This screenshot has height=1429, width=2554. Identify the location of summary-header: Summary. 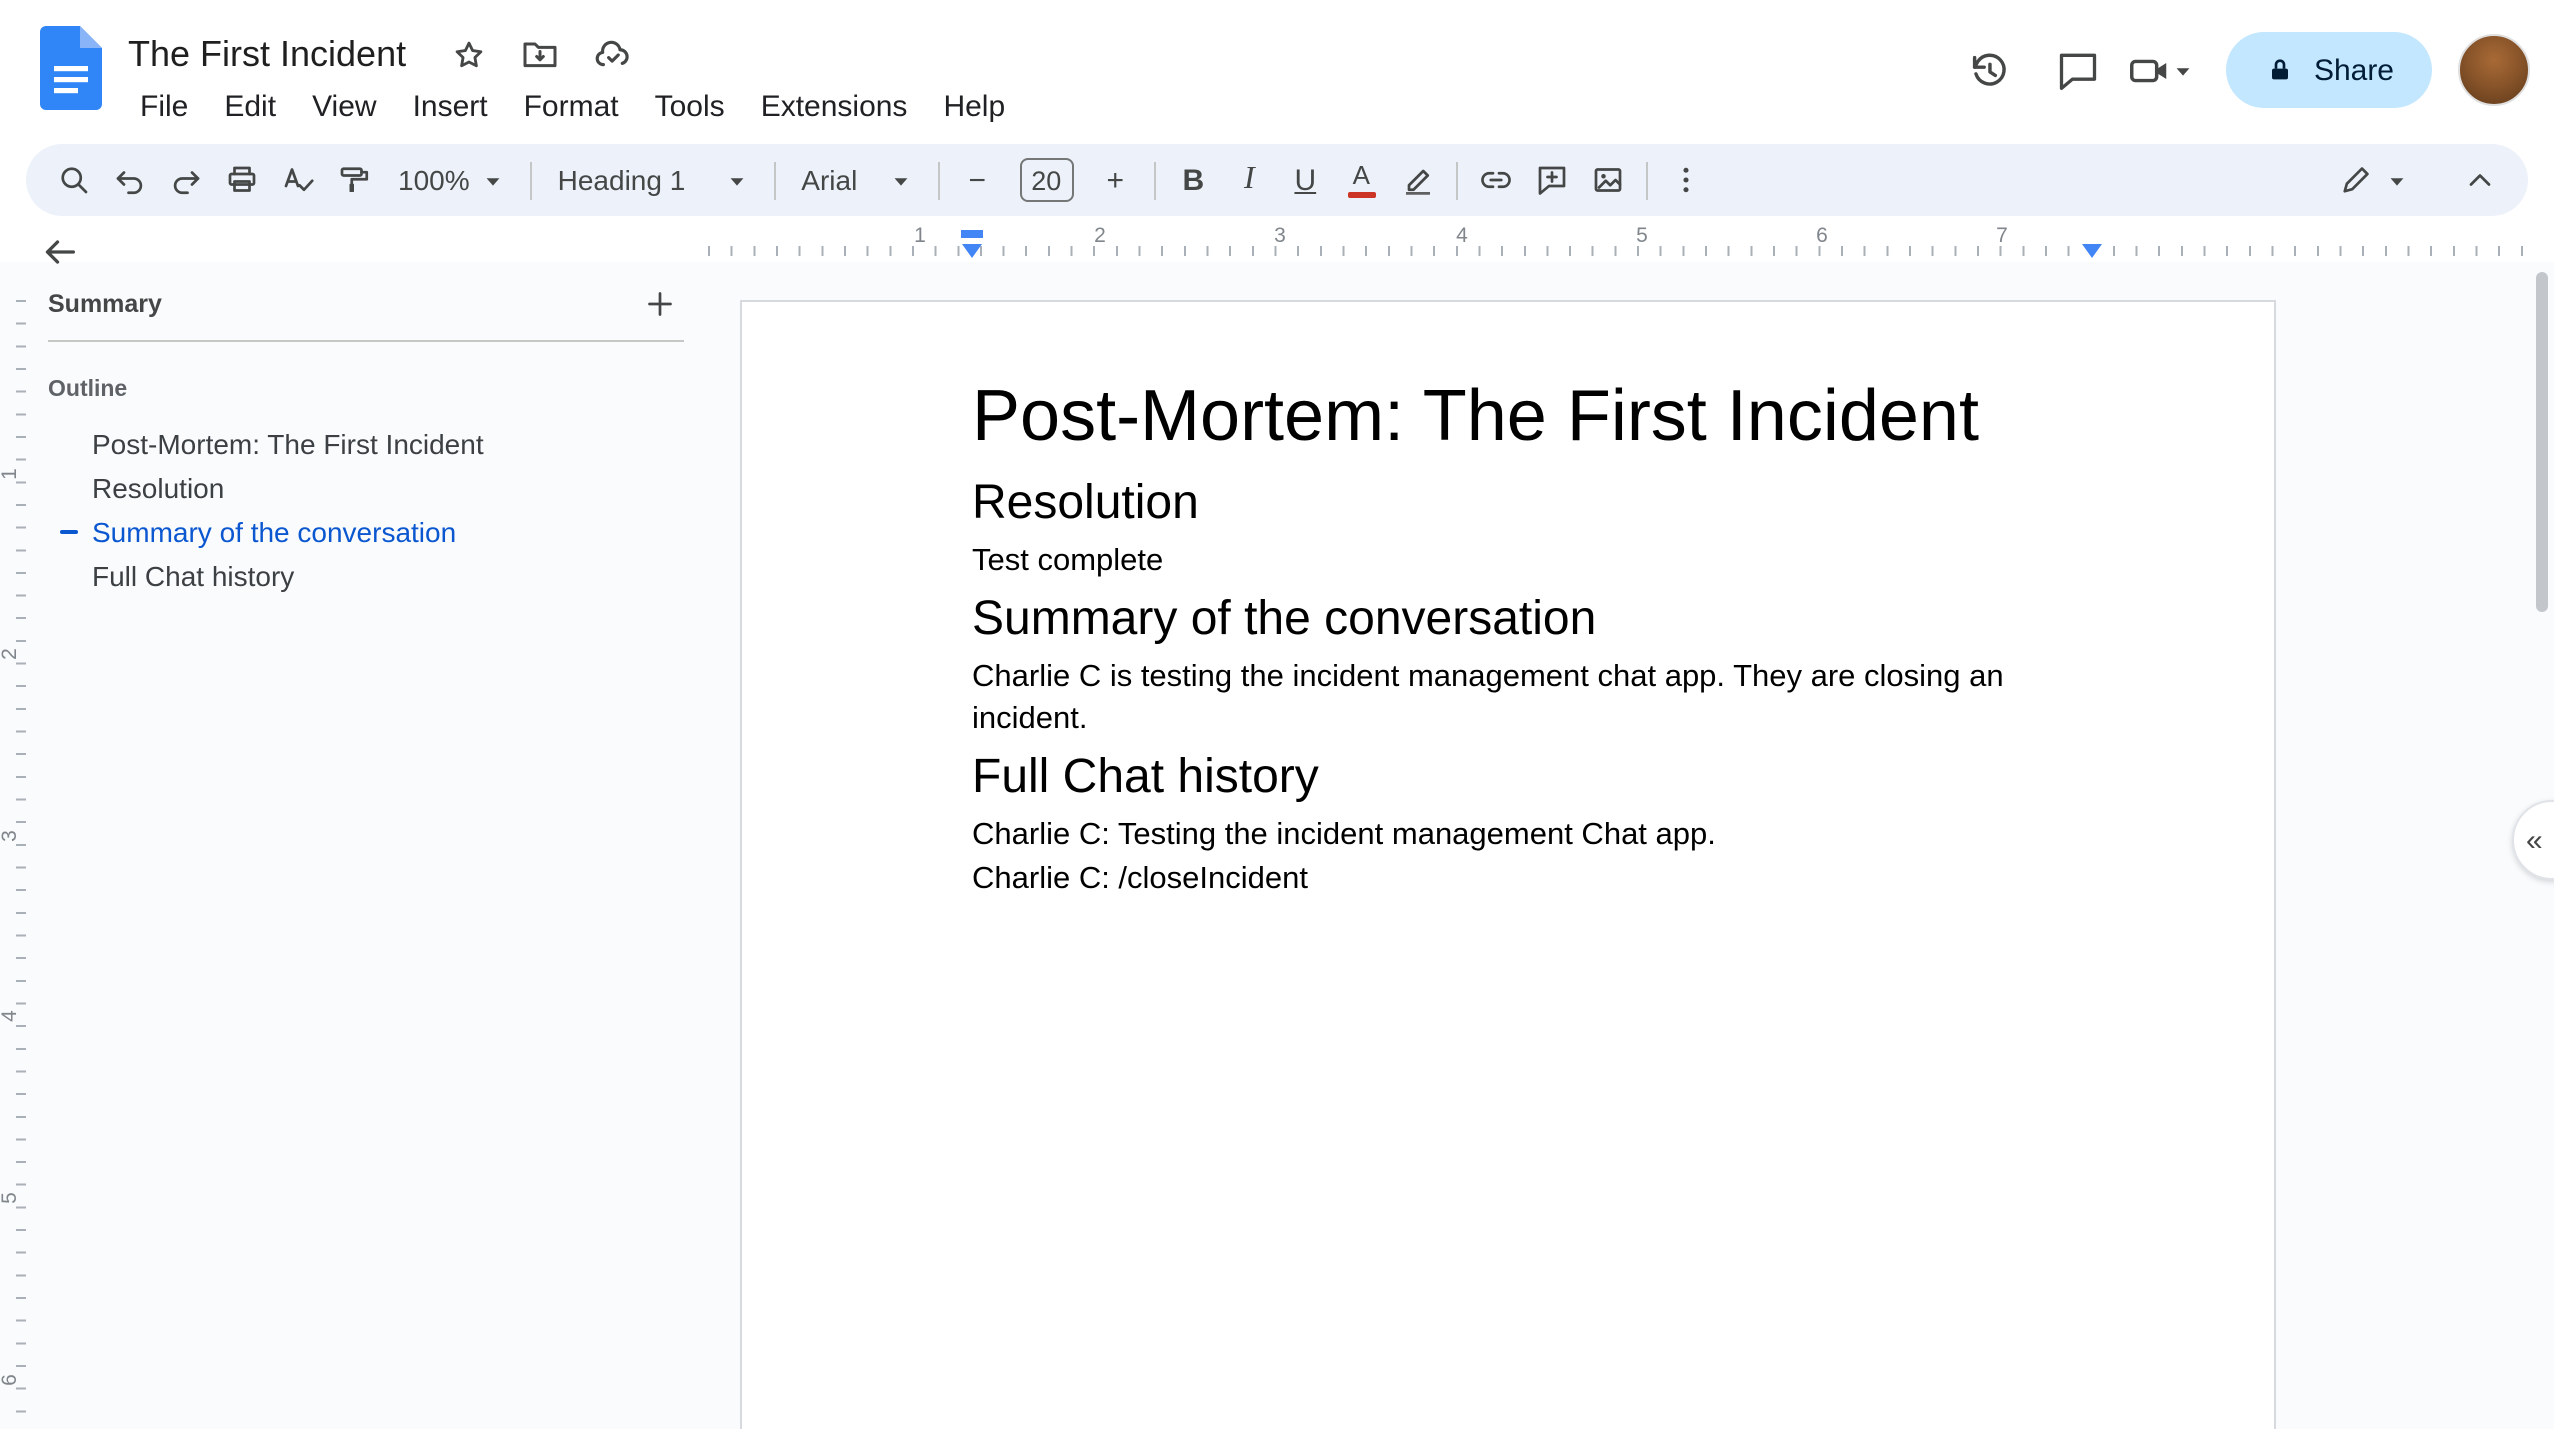
(366, 304).